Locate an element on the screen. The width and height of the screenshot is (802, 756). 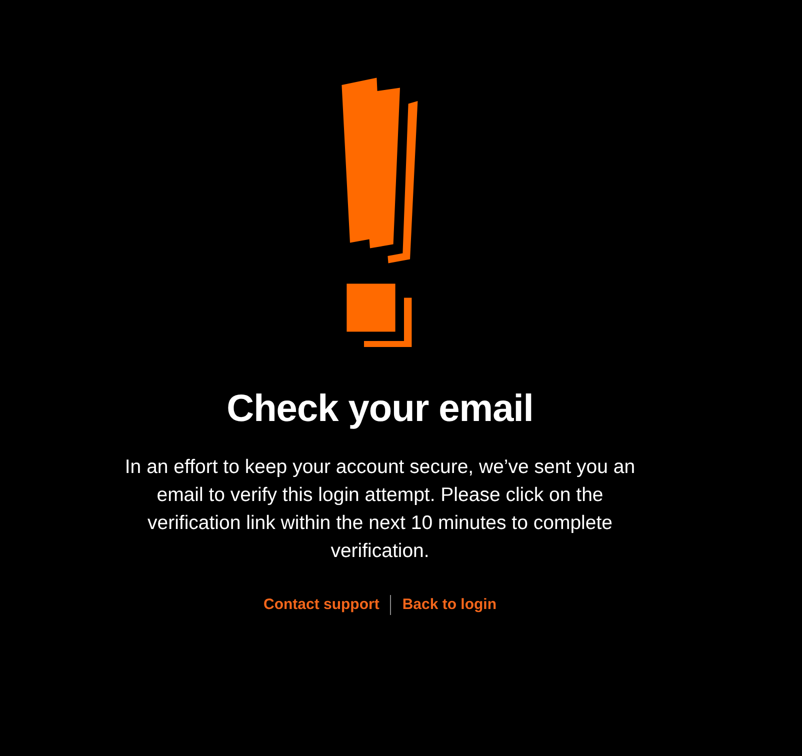
contact-support-link: Contact support is located at coordinates (321, 604).